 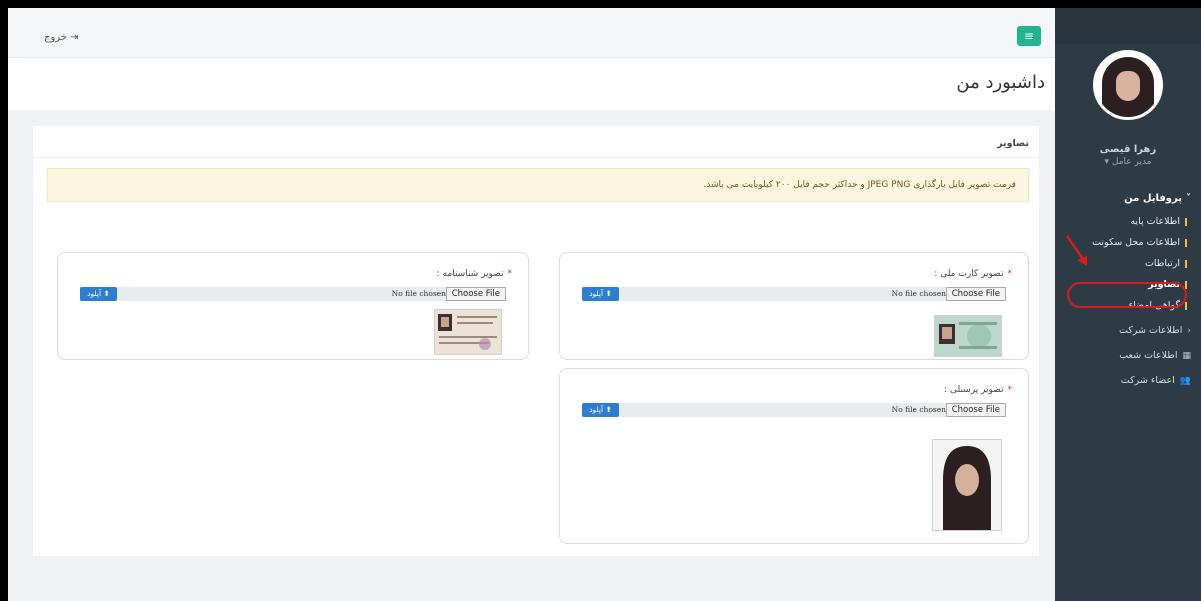 I want to click on birth-certificate-image, so click(x=468, y=332).